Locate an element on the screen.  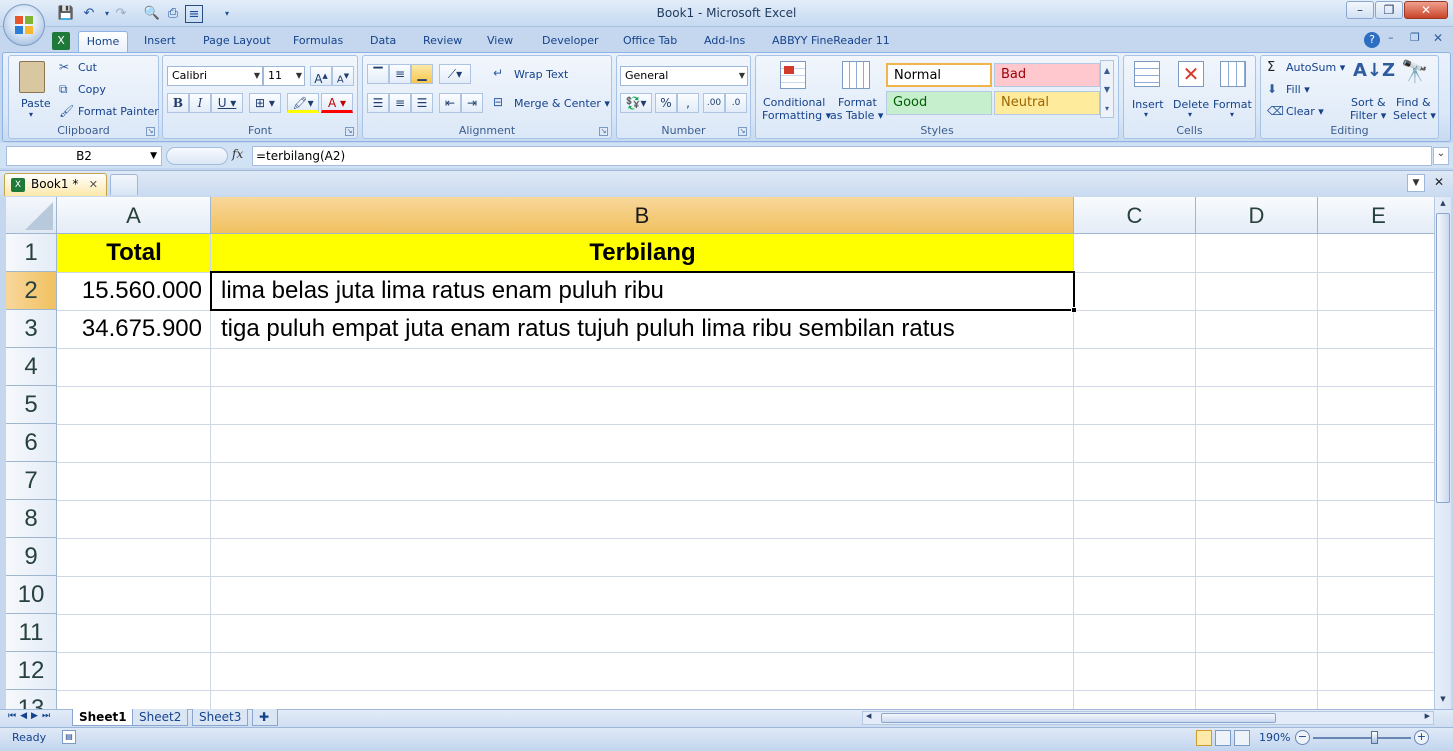
alignment-launcher-icon: ↘ is located at coordinates (603, 131).